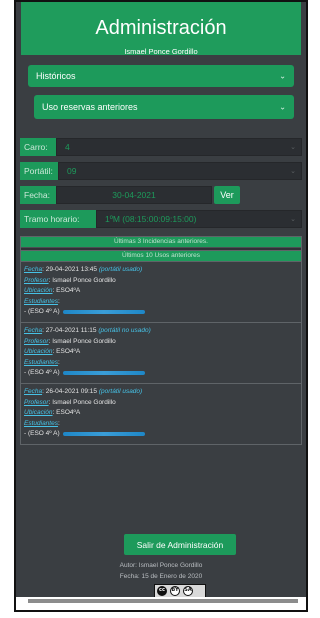 Image resolution: width=320 pixels, height=618 pixels. Describe the element at coordinates (161, 576) in the screenshot. I see `footer-fecha: Fecha: 15 de Enero de 2020` at that location.